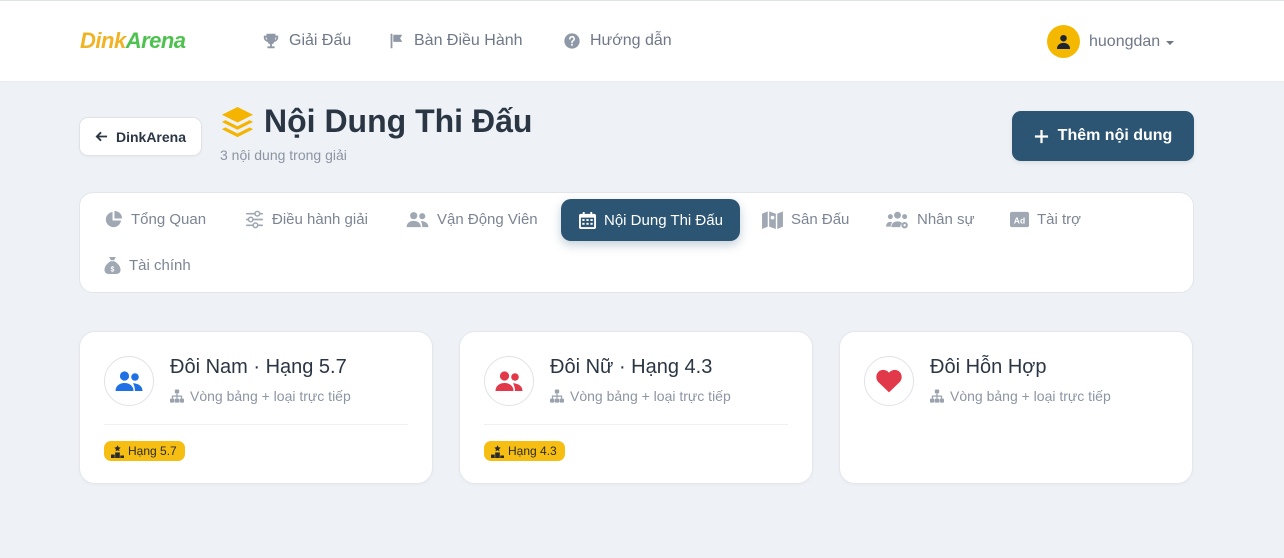 Image resolution: width=1284 pixels, height=558 pixels. What do you see at coordinates (1115, 135) in the screenshot?
I see `add-event-button-label: Thêm nội dung` at bounding box center [1115, 135].